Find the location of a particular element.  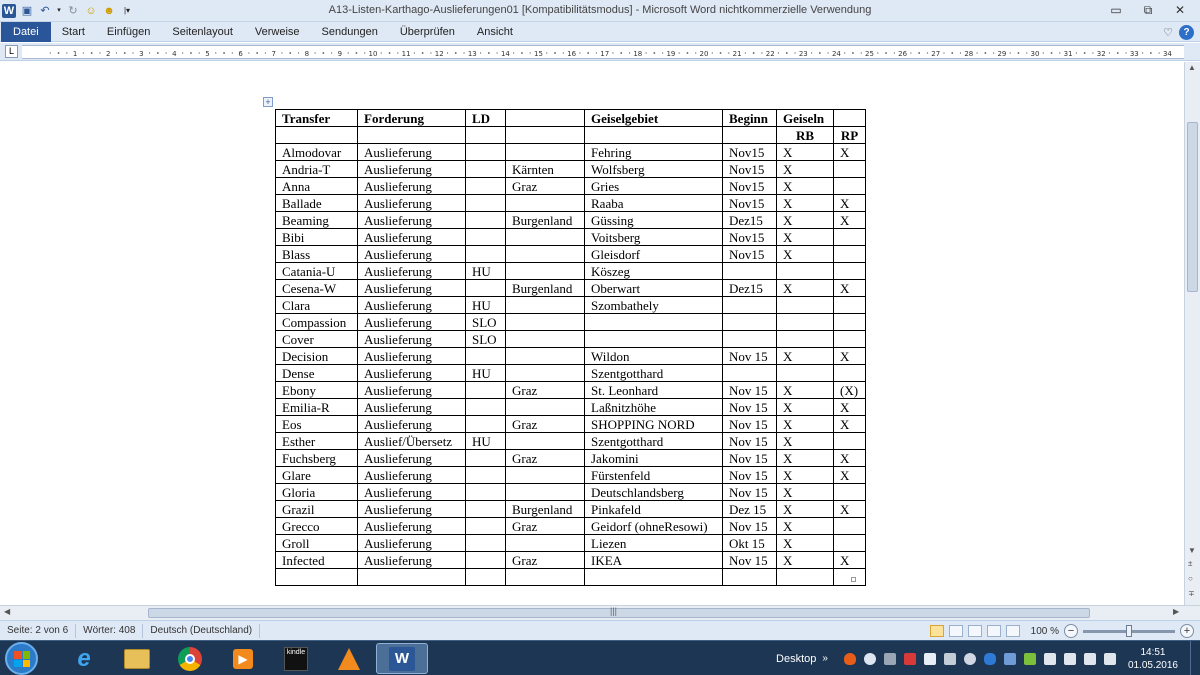

tab-selector-button: L is located at coordinates (11, 51).